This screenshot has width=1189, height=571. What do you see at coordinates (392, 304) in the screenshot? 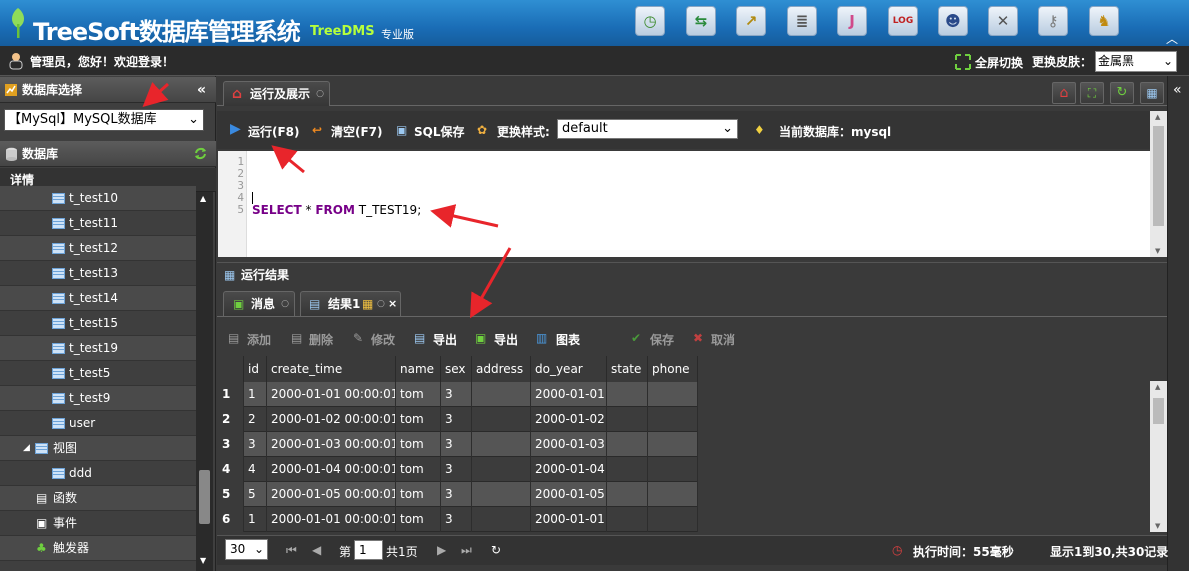
I see `close-icon: ×` at bounding box center [392, 304].